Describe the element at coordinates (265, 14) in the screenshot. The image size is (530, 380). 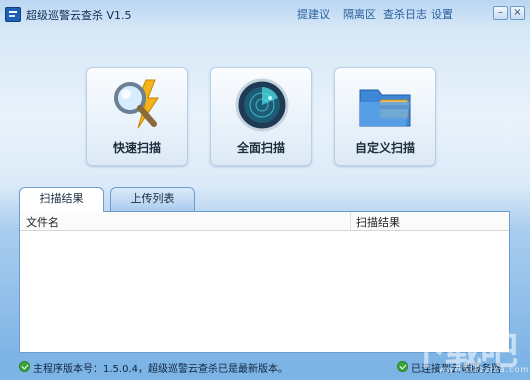
I see `title-bar: 超级巡警云查杀 V1.5 提建议 隔离区 查杀日志 设置 – ×` at that location.